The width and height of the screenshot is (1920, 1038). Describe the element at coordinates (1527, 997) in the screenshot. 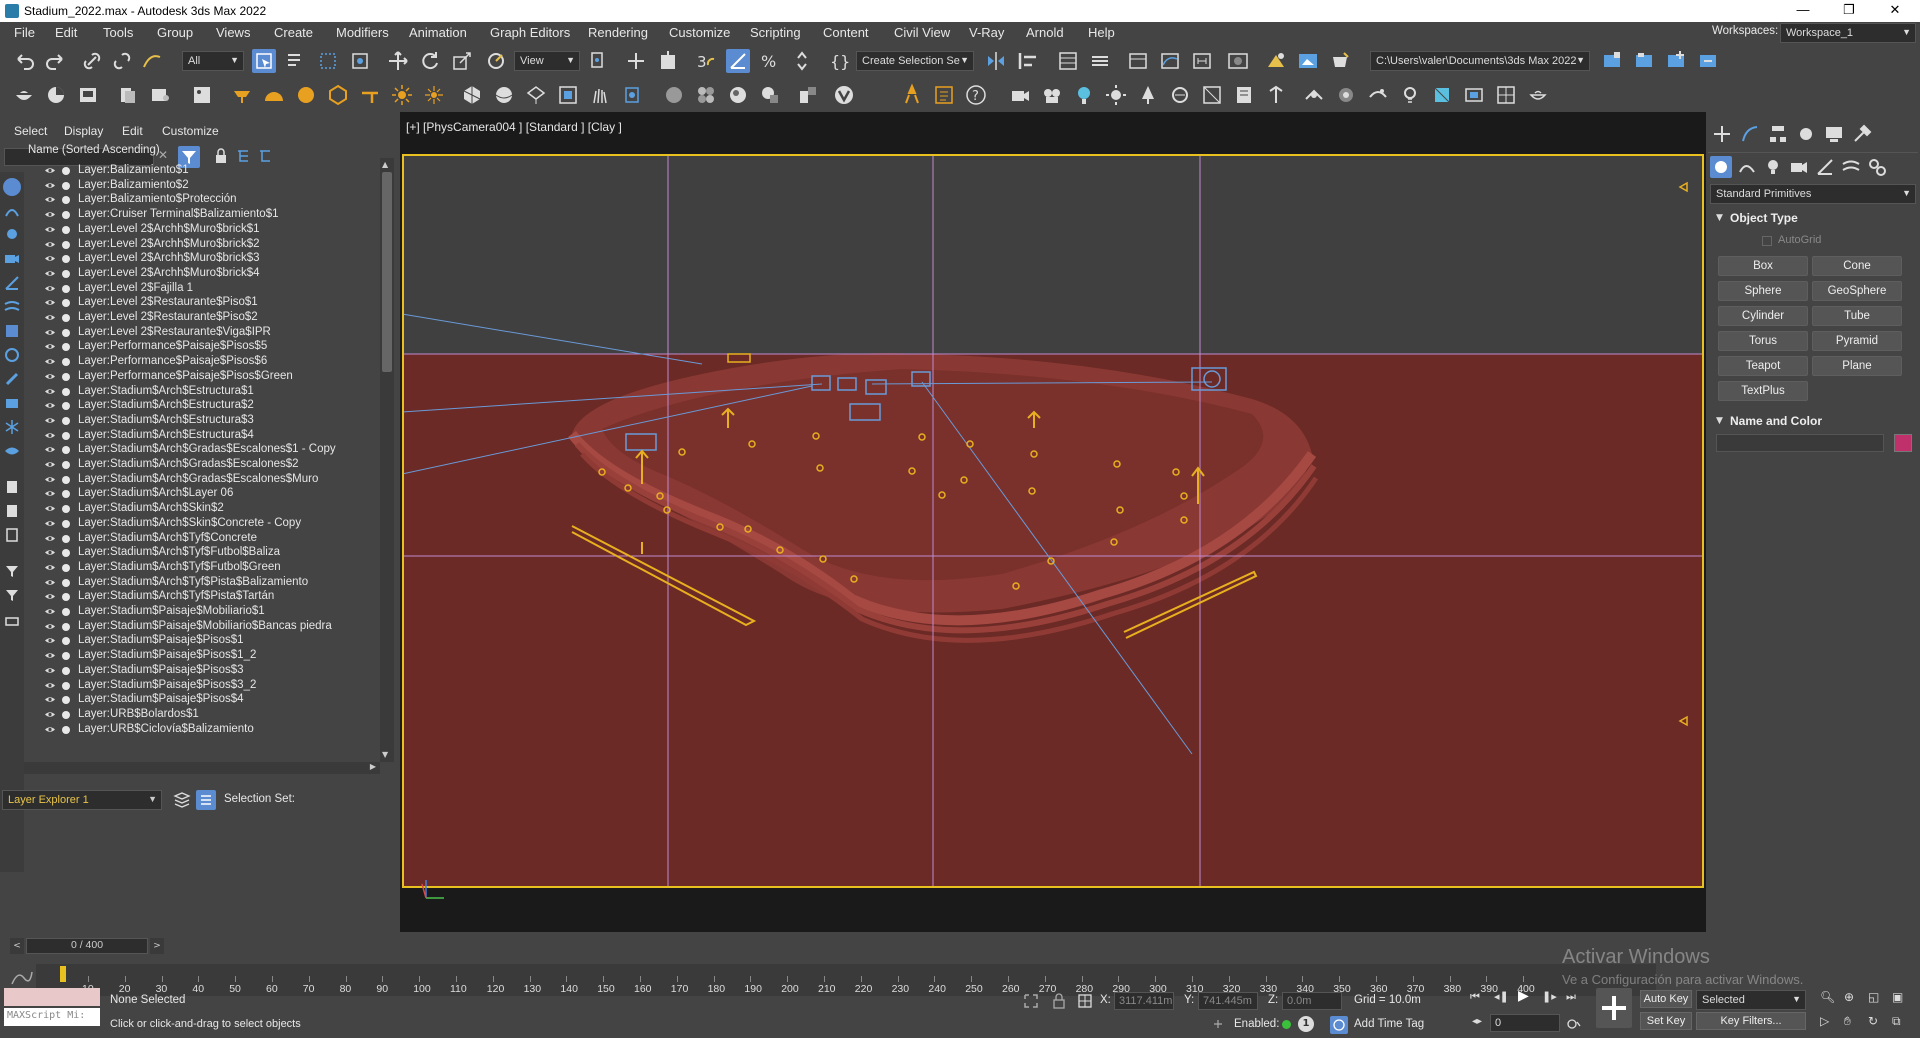

I see `play-icon: ▶` at that location.